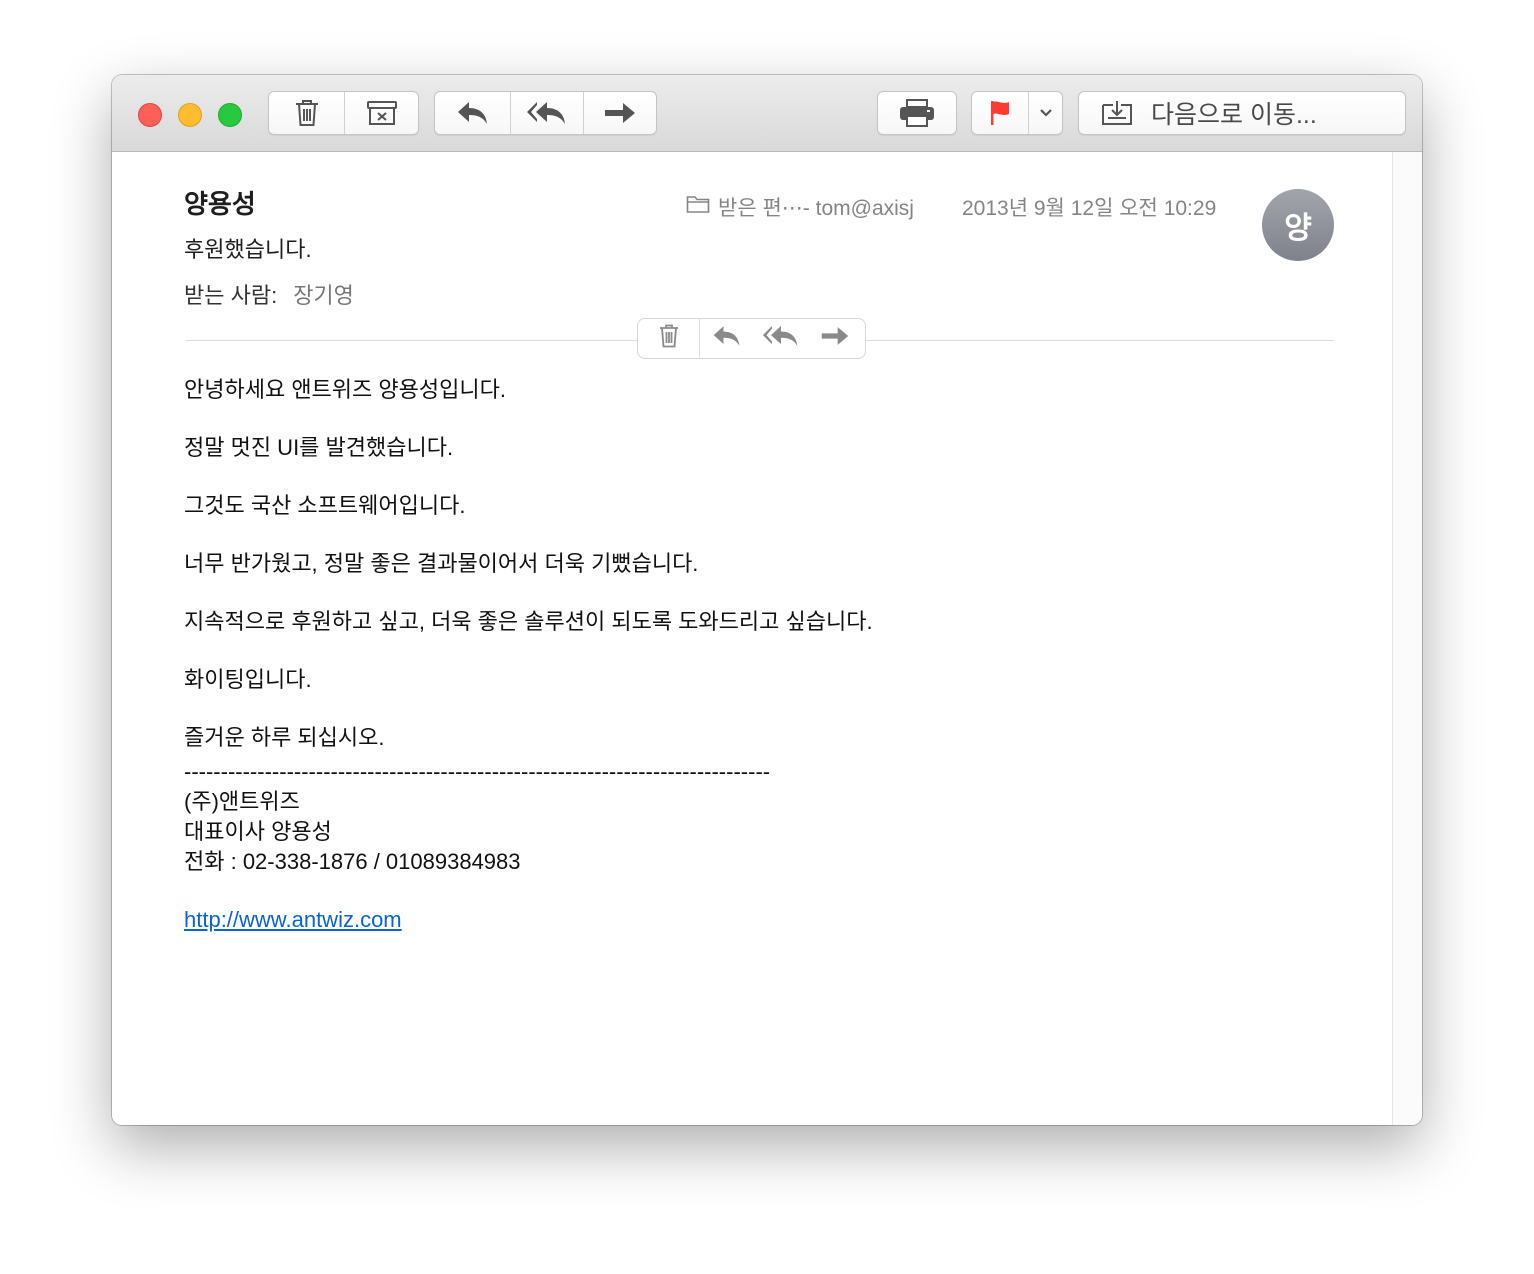 This screenshot has height=1274, width=1534. What do you see at coordinates (231, 295) in the screenshot?
I see `to-label: 받는 사람:` at bounding box center [231, 295].